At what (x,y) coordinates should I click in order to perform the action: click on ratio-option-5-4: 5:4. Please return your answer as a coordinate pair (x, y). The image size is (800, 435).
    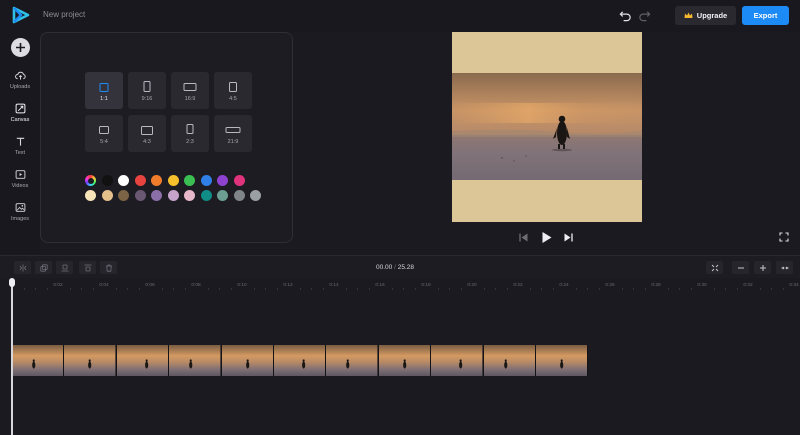
    Looking at the image, I should click on (104, 133).